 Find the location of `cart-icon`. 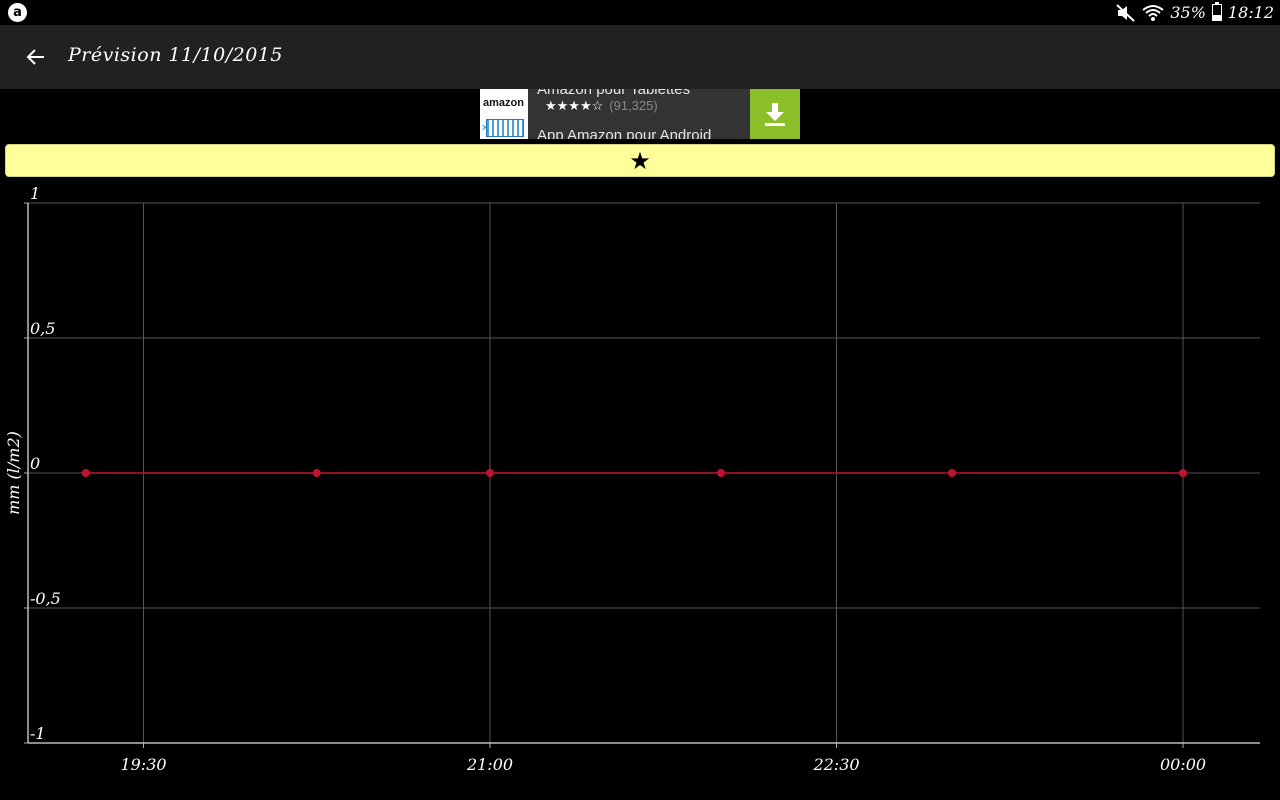

cart-icon is located at coordinates (505, 128).